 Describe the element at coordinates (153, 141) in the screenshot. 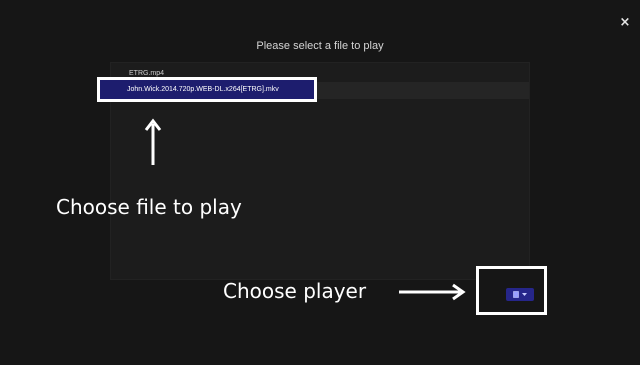

I see `arrow-up-icon` at that location.